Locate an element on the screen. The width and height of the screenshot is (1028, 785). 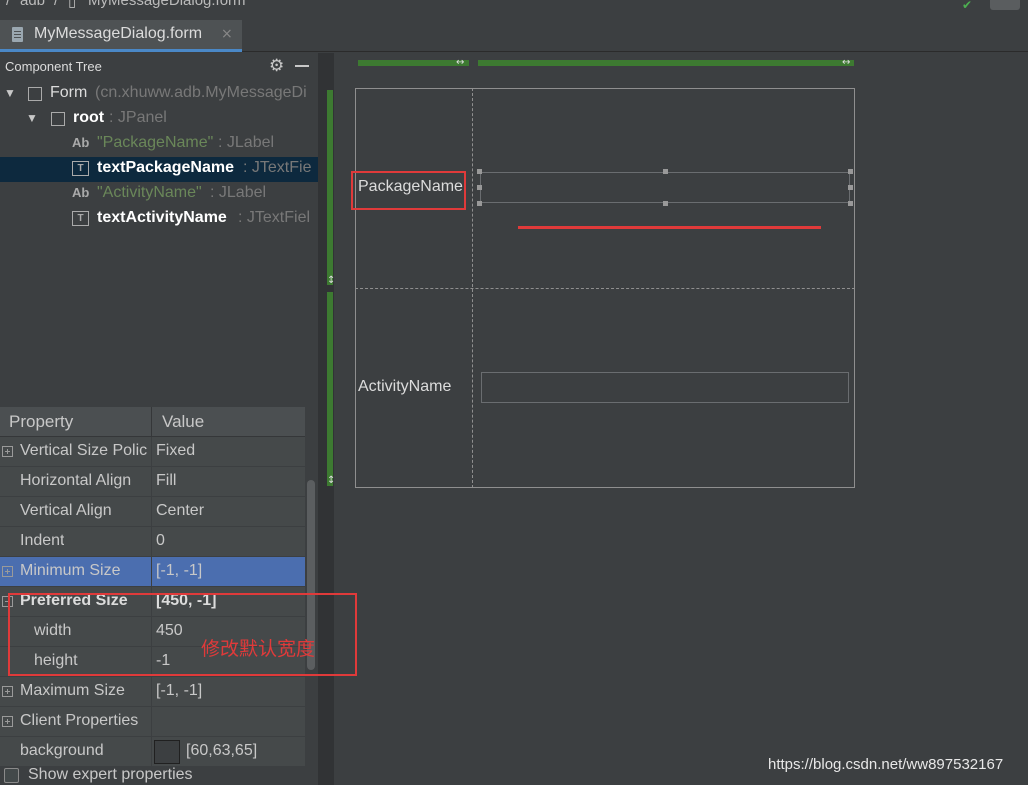
breadcrumb-file: MyMessageDialog.form is located at coordinates (167, 4).